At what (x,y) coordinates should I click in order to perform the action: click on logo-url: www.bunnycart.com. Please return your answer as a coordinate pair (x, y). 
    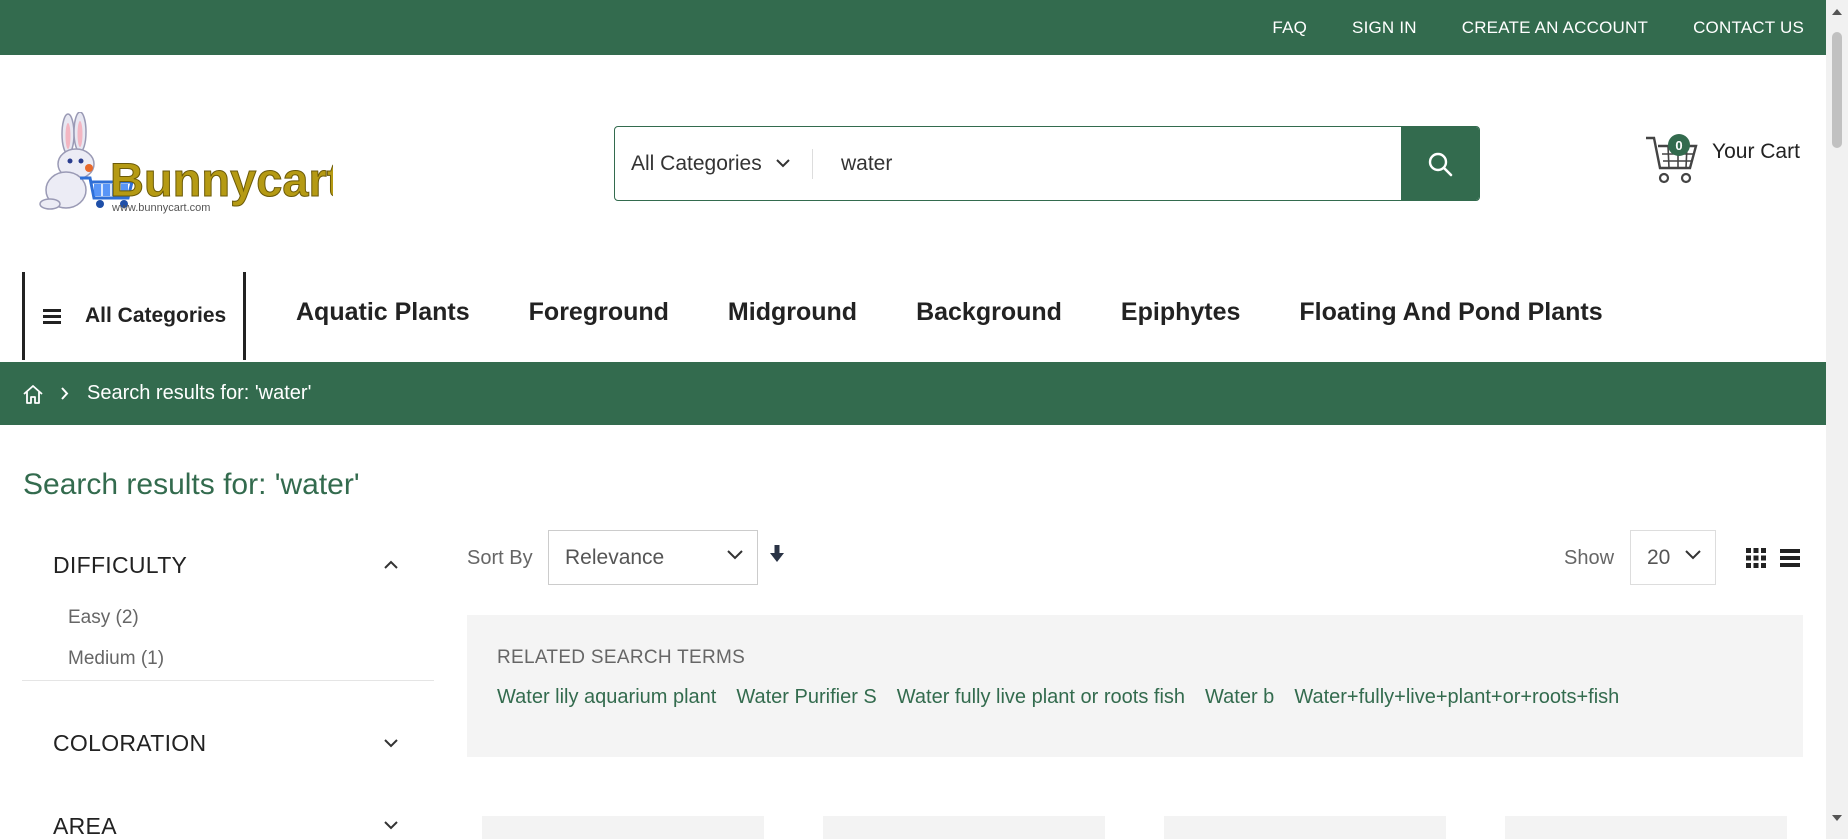
    Looking at the image, I should click on (160, 208).